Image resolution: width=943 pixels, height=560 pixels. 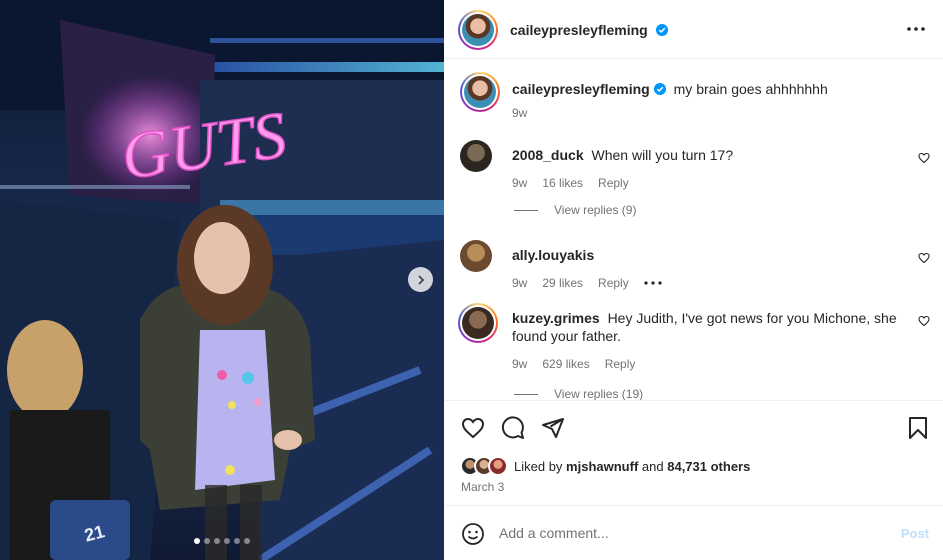 I want to click on likes-and: and, so click(x=652, y=466).